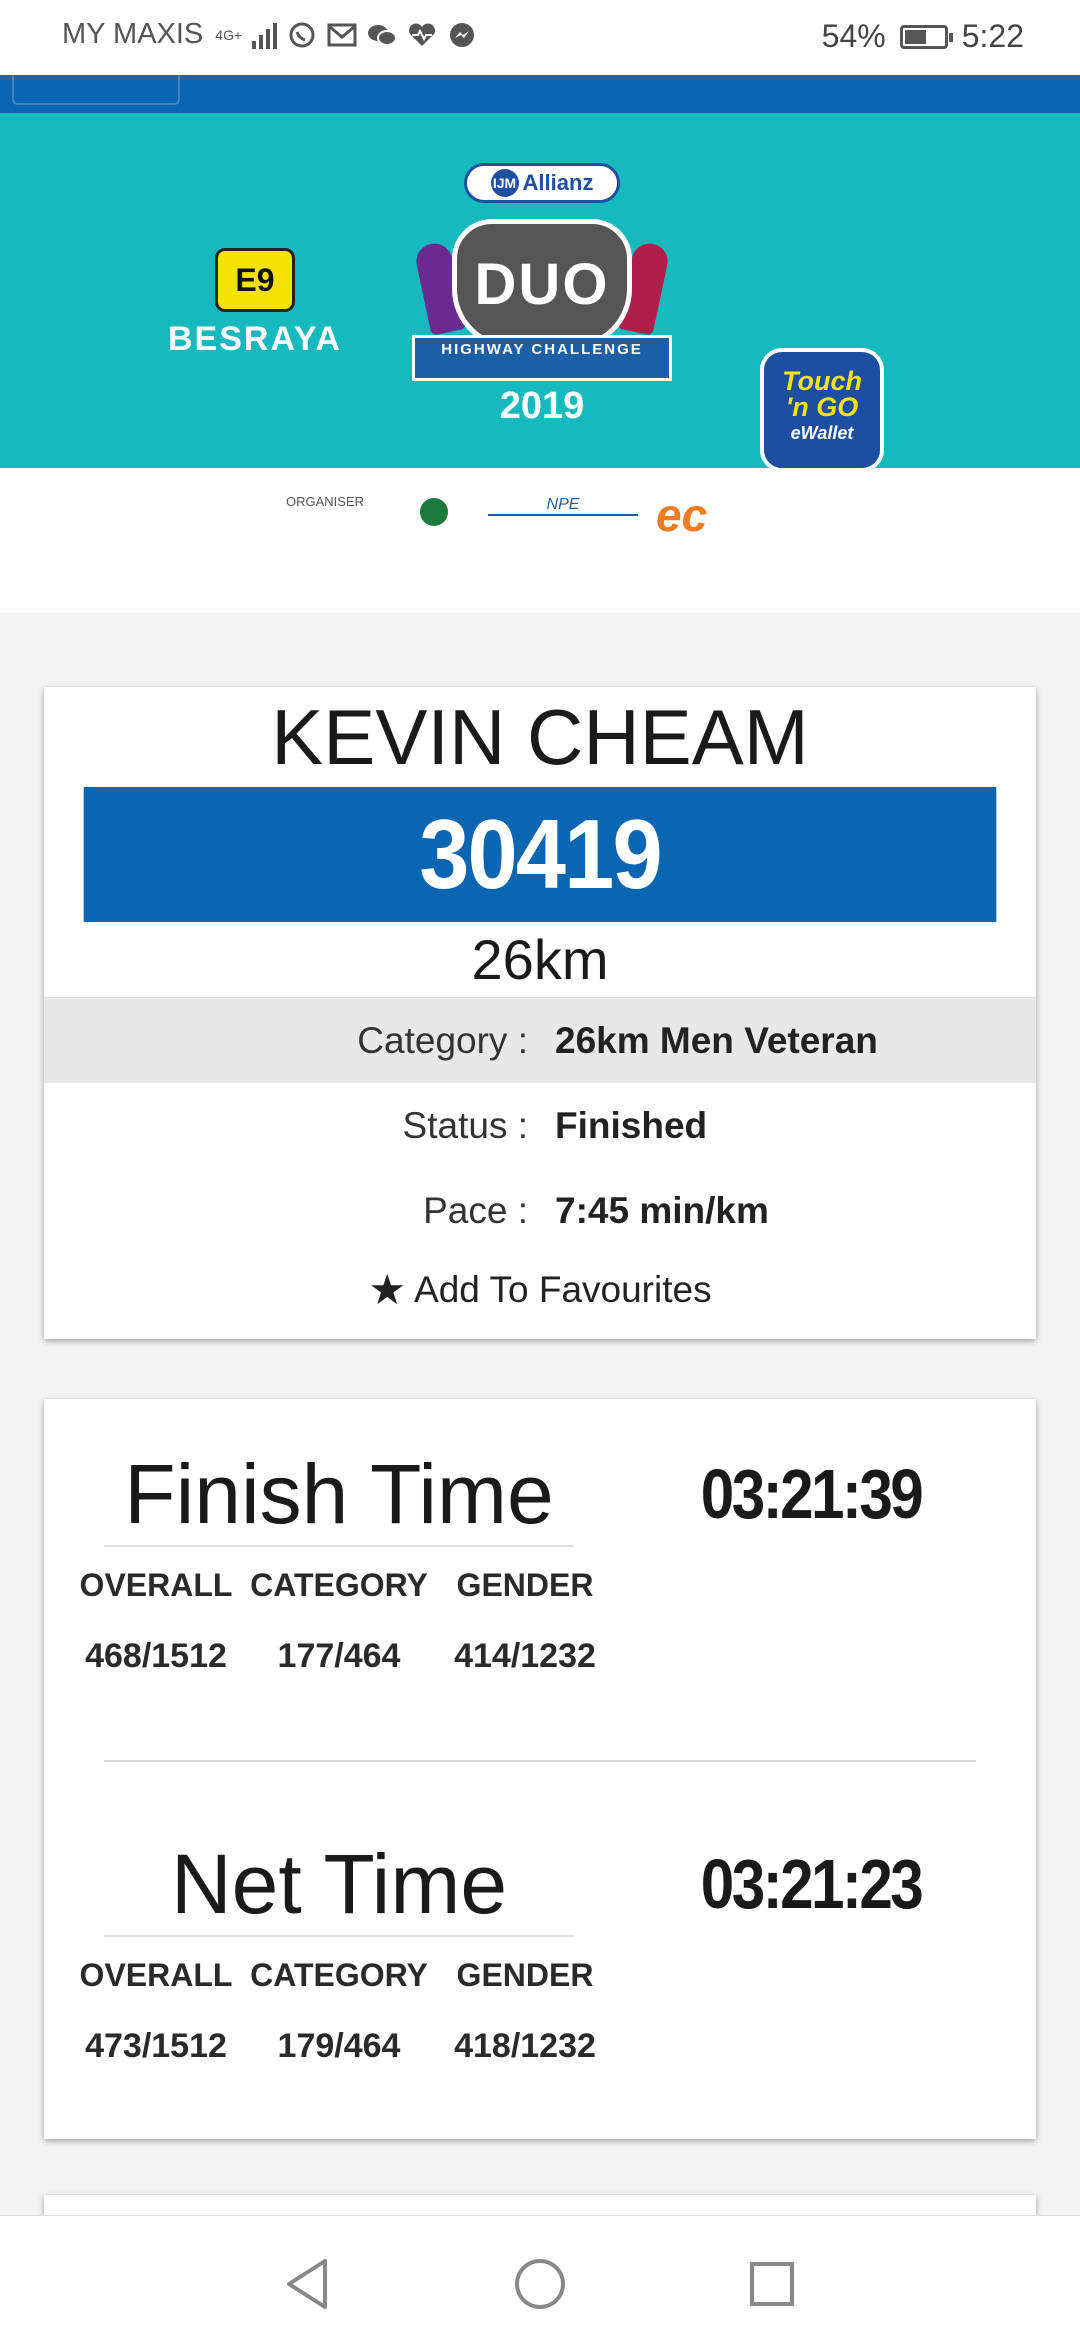 Image resolution: width=1080 pixels, height=2341 pixels. I want to click on status-label: Status :, so click(465, 1125).